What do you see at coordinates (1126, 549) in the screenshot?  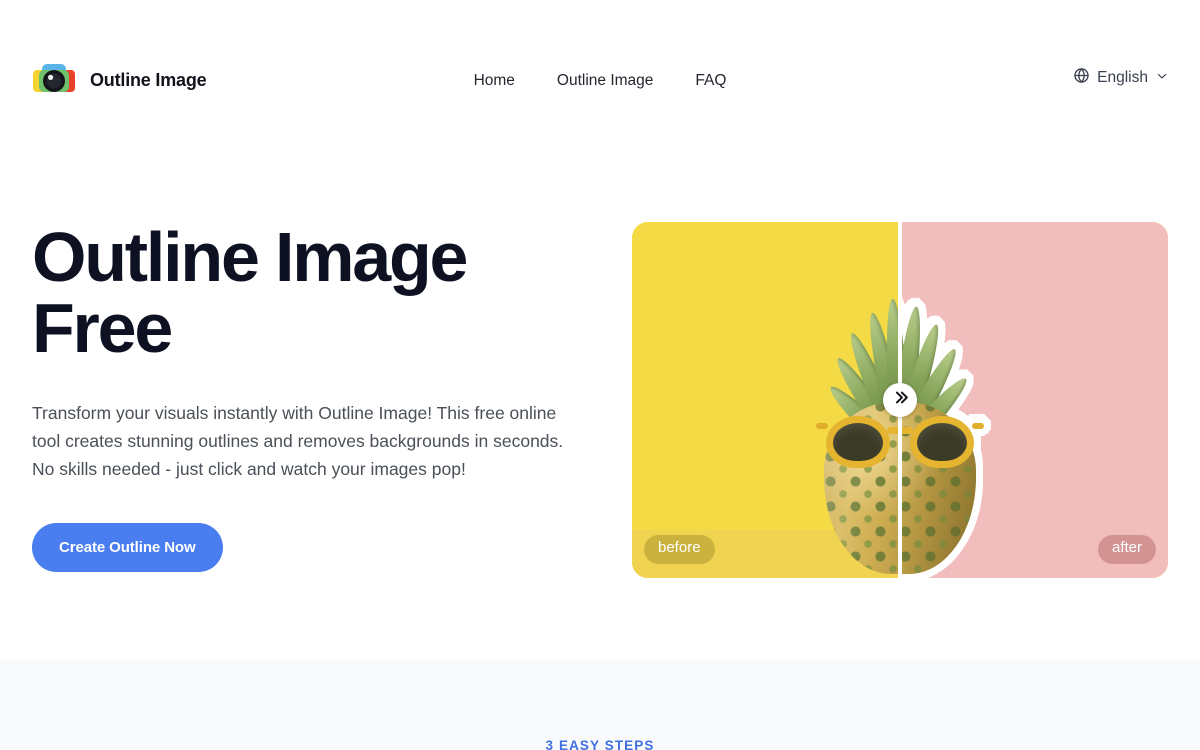 I see `label-after: after` at bounding box center [1126, 549].